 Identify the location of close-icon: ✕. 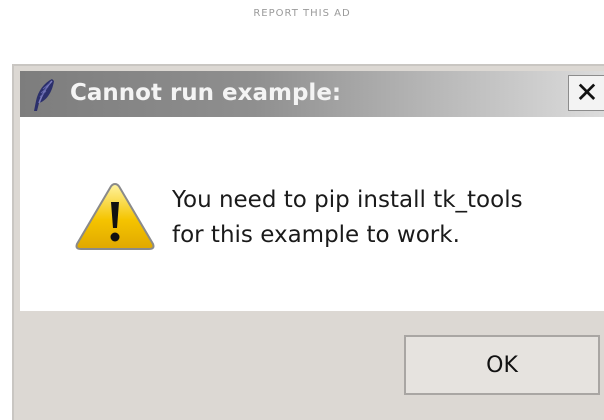
(587, 92).